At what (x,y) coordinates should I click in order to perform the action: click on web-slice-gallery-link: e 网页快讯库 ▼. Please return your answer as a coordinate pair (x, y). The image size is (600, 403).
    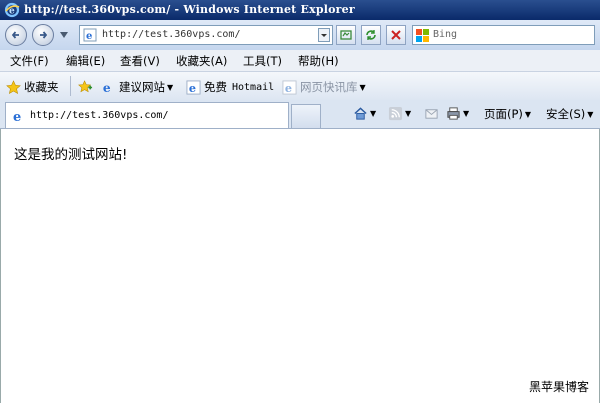
    Looking at the image, I should click on (324, 87).